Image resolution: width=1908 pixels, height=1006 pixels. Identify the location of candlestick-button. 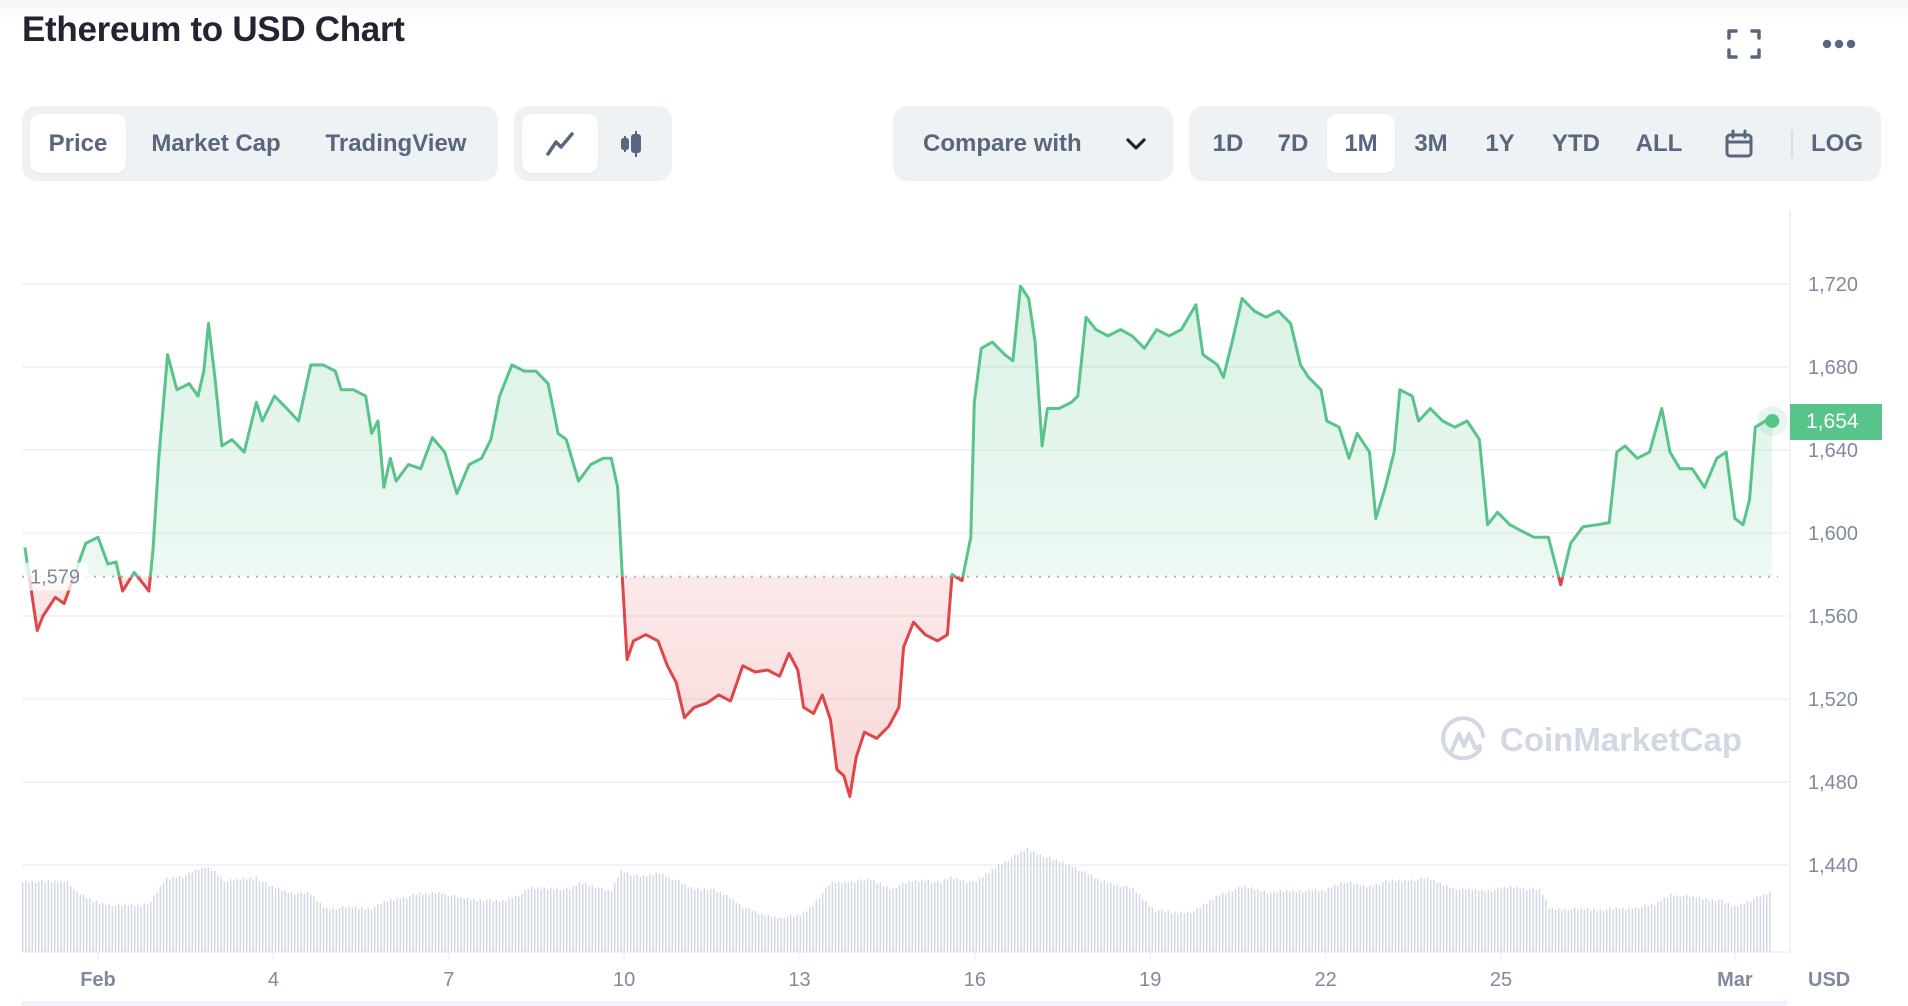
(631, 143).